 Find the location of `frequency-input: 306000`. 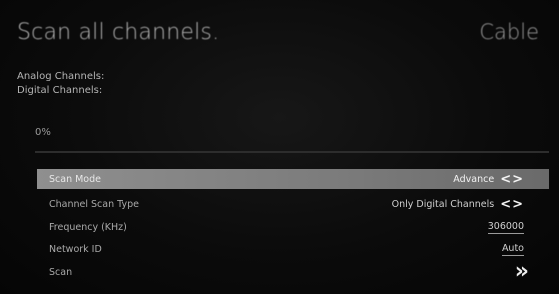

frequency-input: 306000 is located at coordinates (505, 227).